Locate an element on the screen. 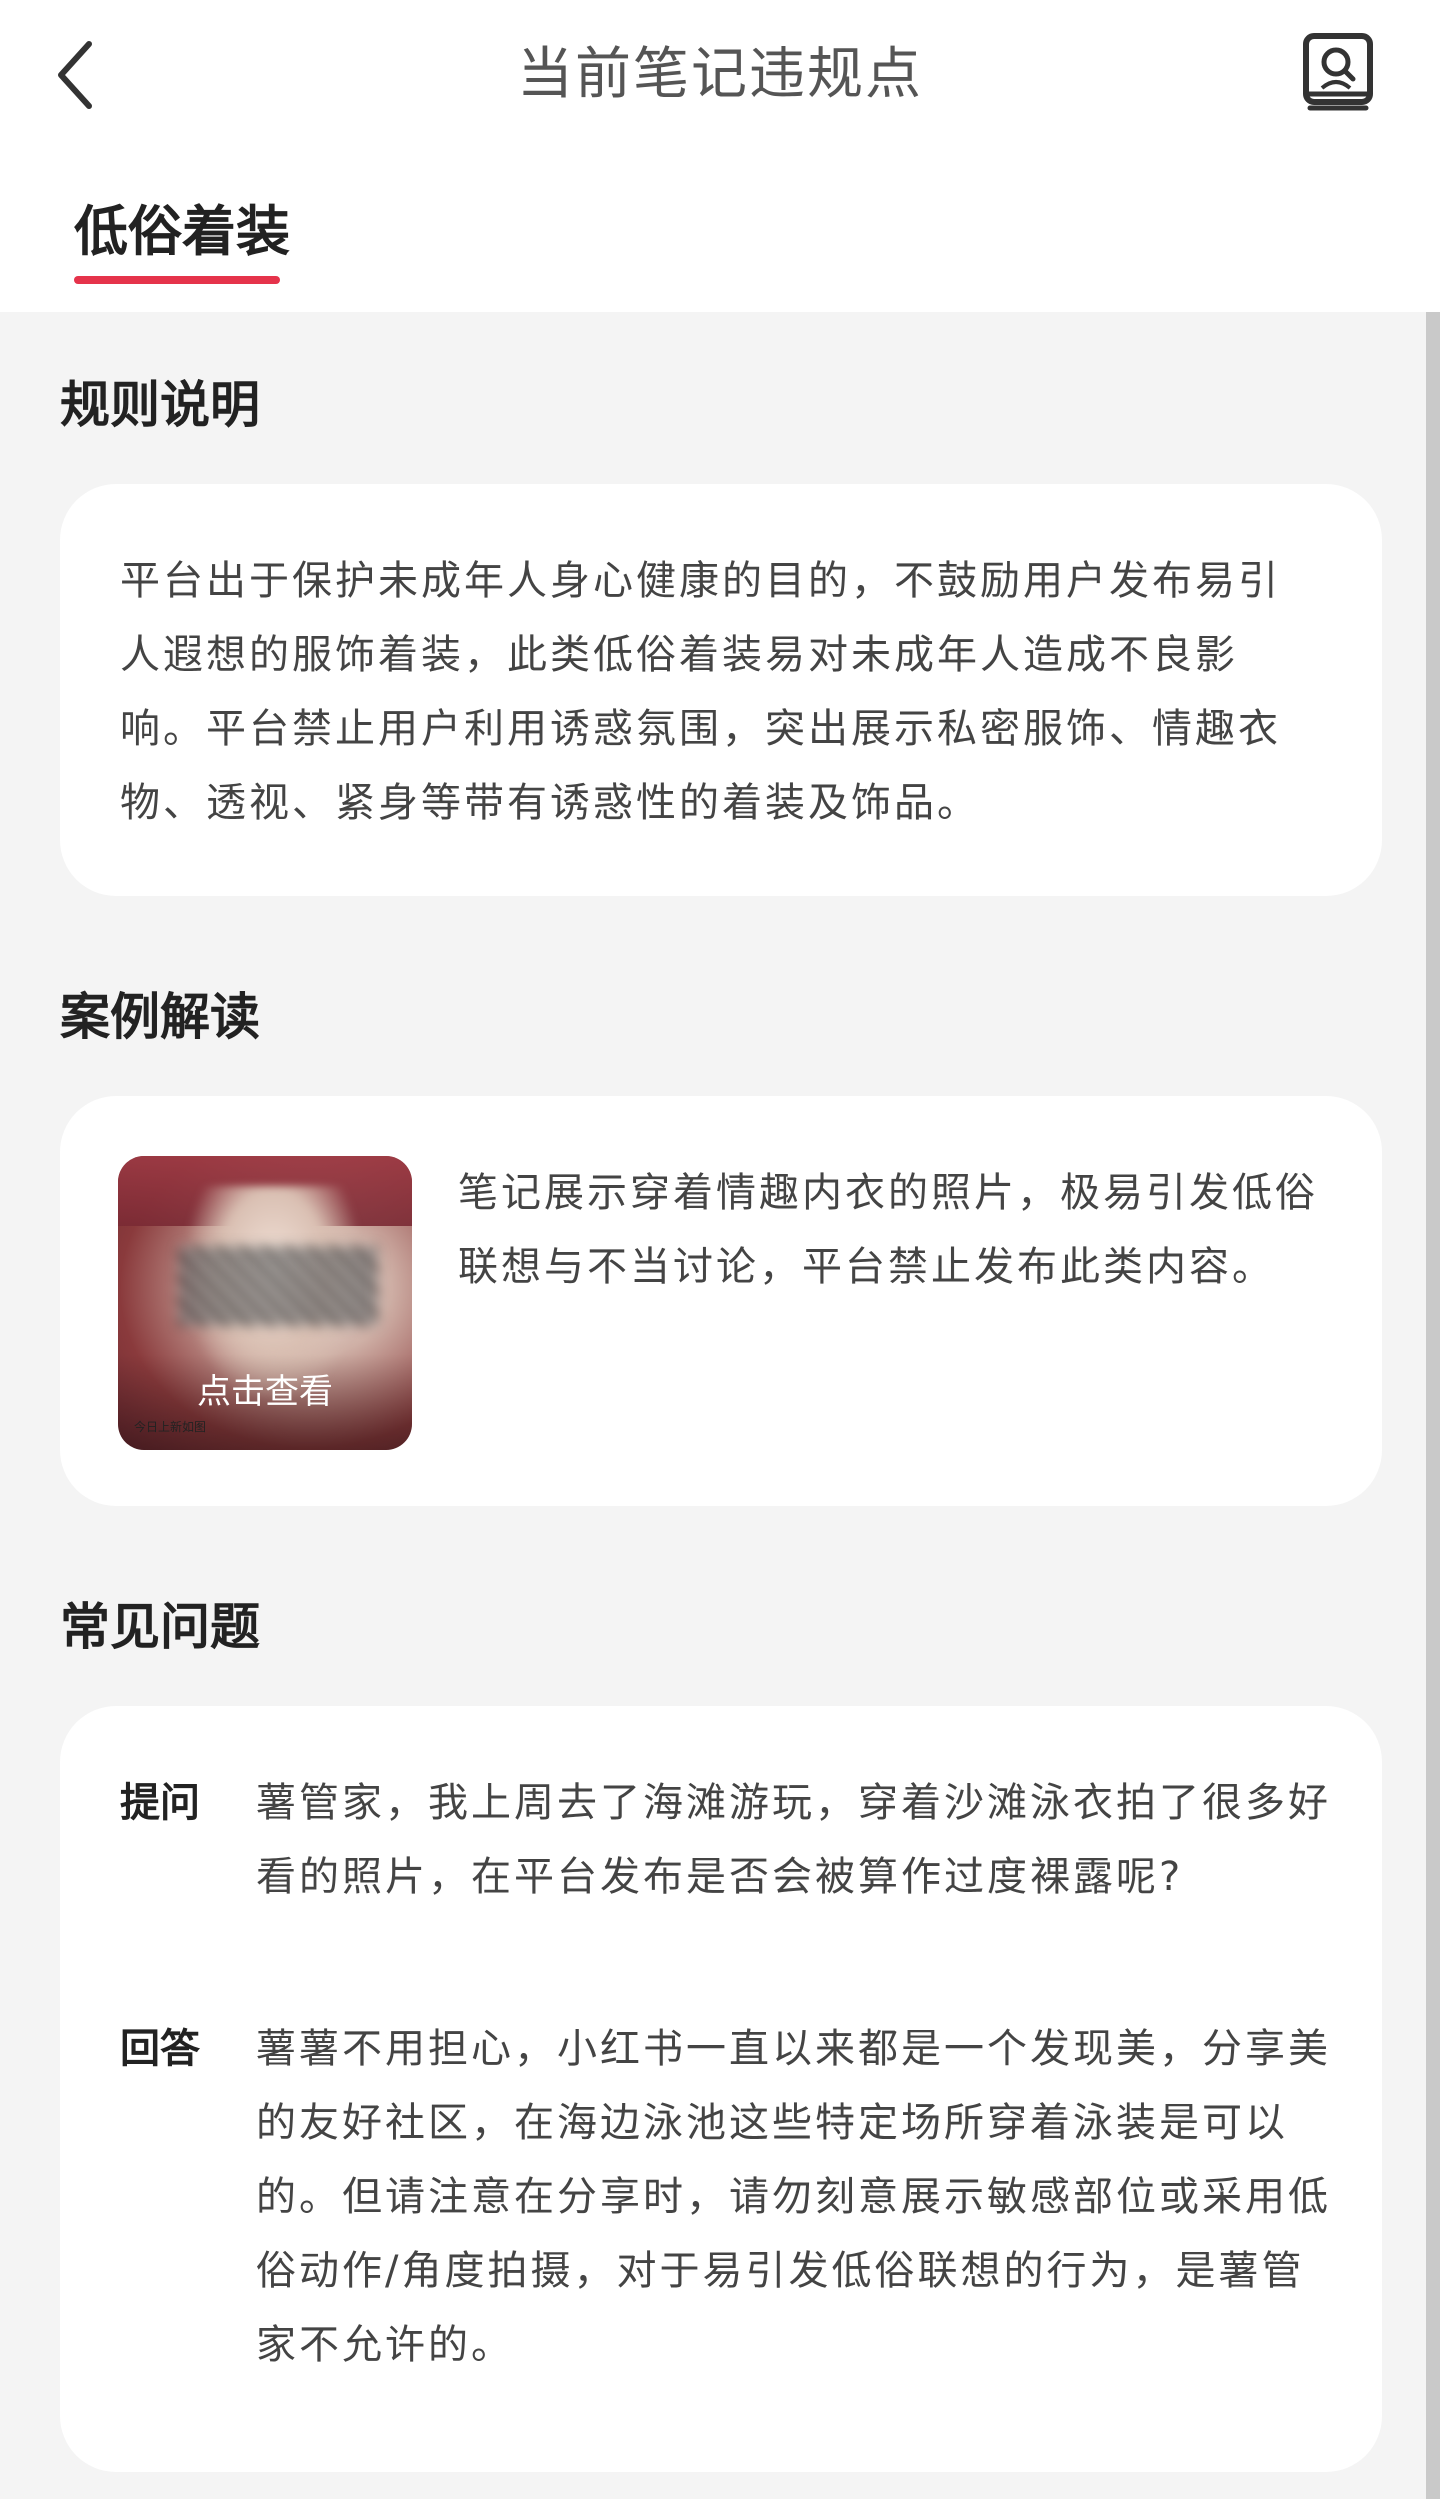 The width and height of the screenshot is (1440, 2499). scrollbar is located at coordinates (1433, 1405).